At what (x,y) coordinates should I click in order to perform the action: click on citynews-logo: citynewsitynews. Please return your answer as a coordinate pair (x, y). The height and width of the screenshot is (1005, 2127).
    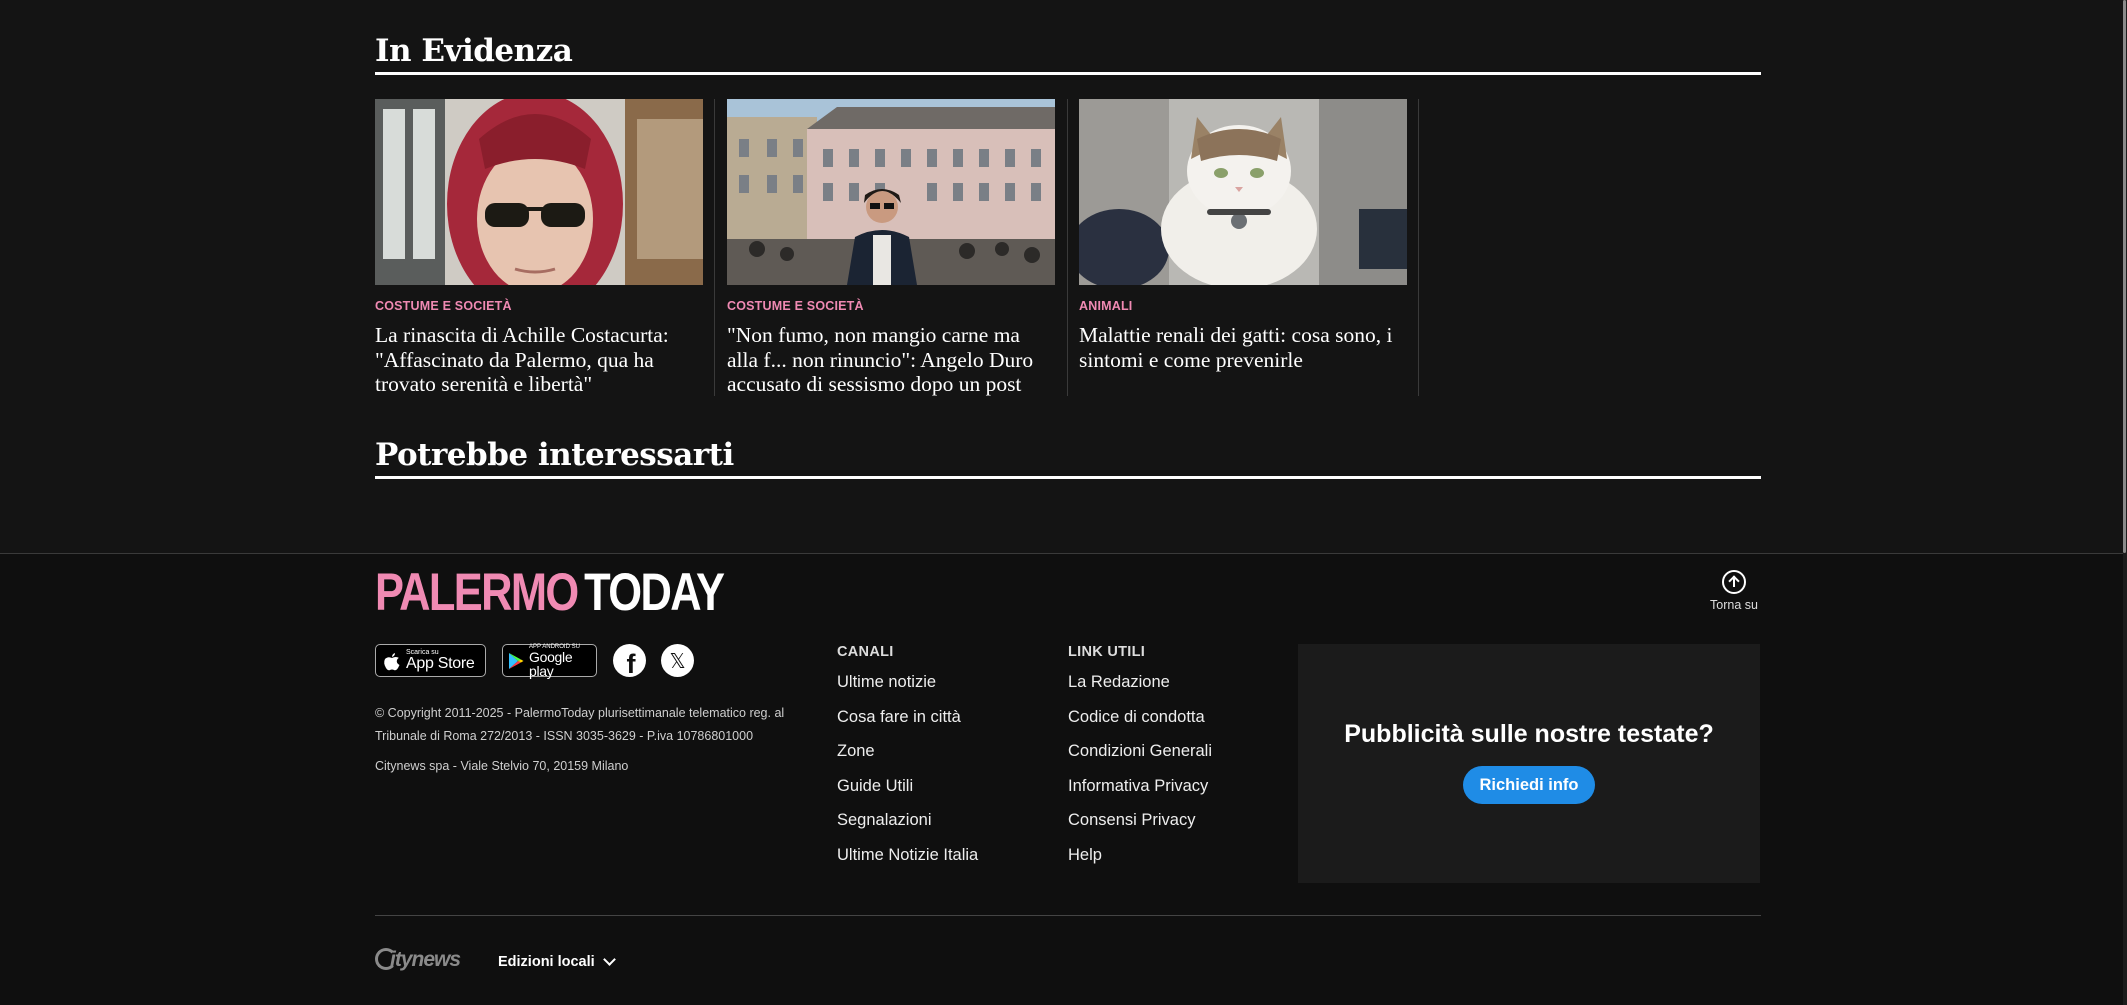
    Looking at the image, I should click on (418, 960).